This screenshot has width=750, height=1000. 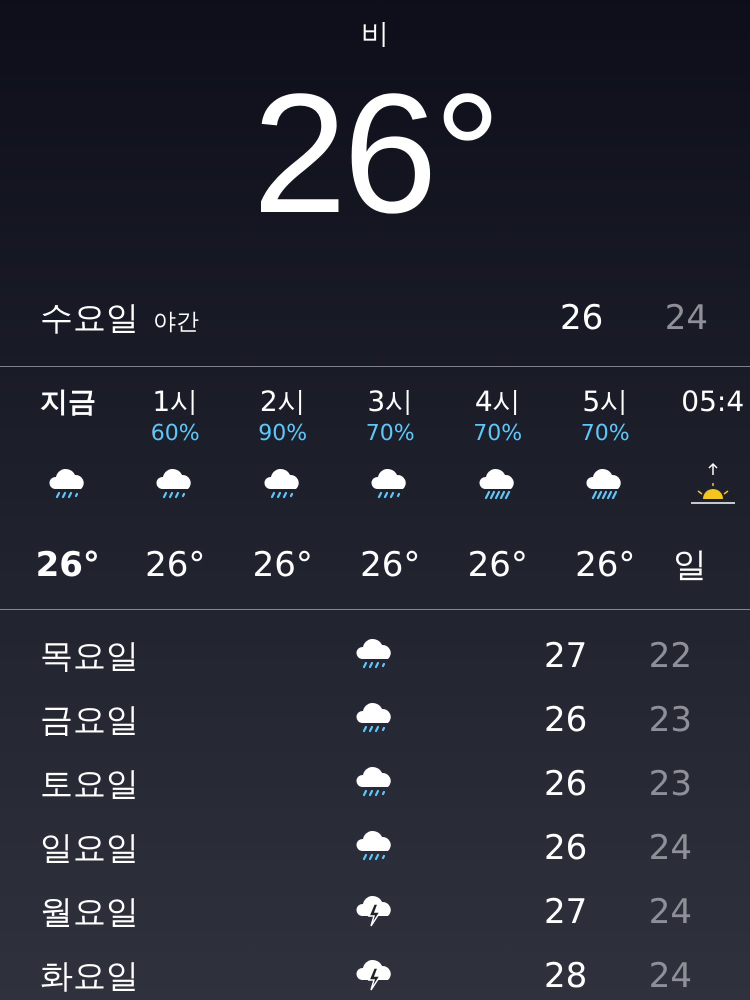 What do you see at coordinates (375, 154) in the screenshot?
I see `current-temperature: 26°` at bounding box center [375, 154].